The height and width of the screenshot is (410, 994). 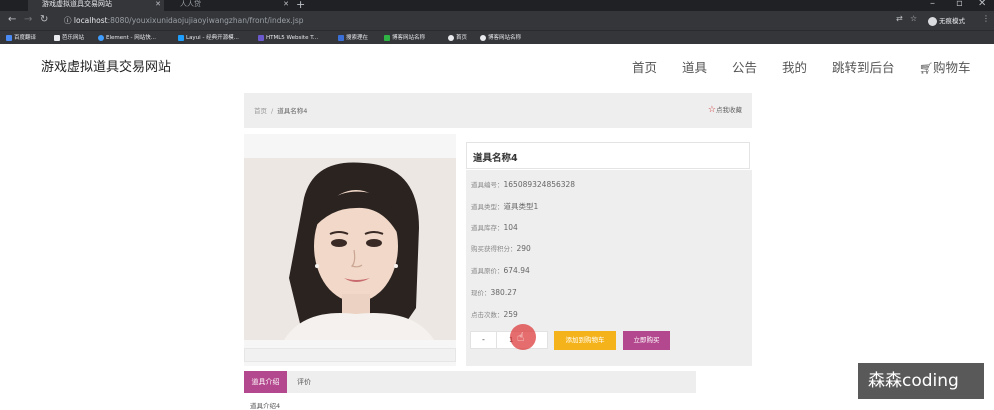 What do you see at coordinates (457, 38) in the screenshot?
I see `bookmark-item: 首页` at bounding box center [457, 38].